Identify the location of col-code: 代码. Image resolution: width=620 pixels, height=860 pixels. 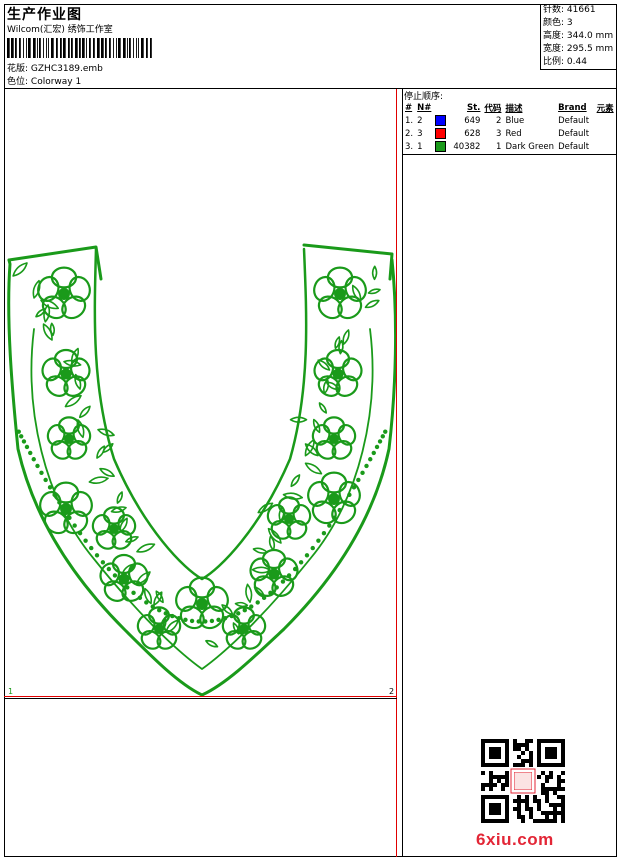
(493, 108).